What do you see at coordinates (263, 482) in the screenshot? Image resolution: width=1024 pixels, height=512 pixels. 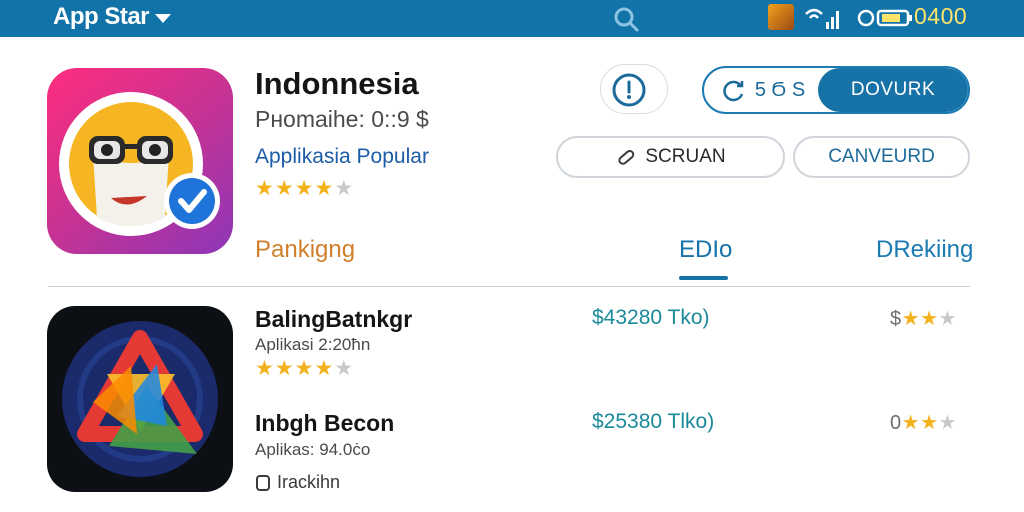 I see `app-icon` at bounding box center [263, 482].